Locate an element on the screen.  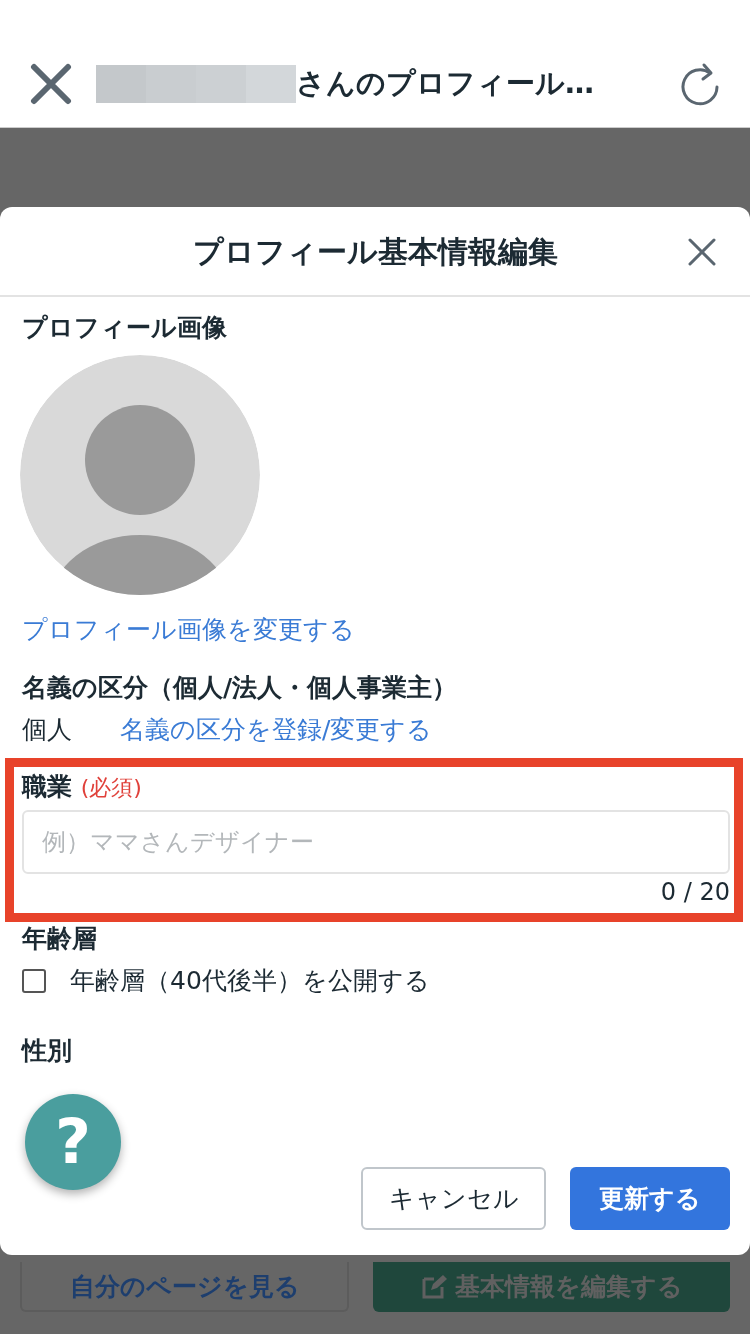
update-button: 更新する is located at coordinates (650, 1198).